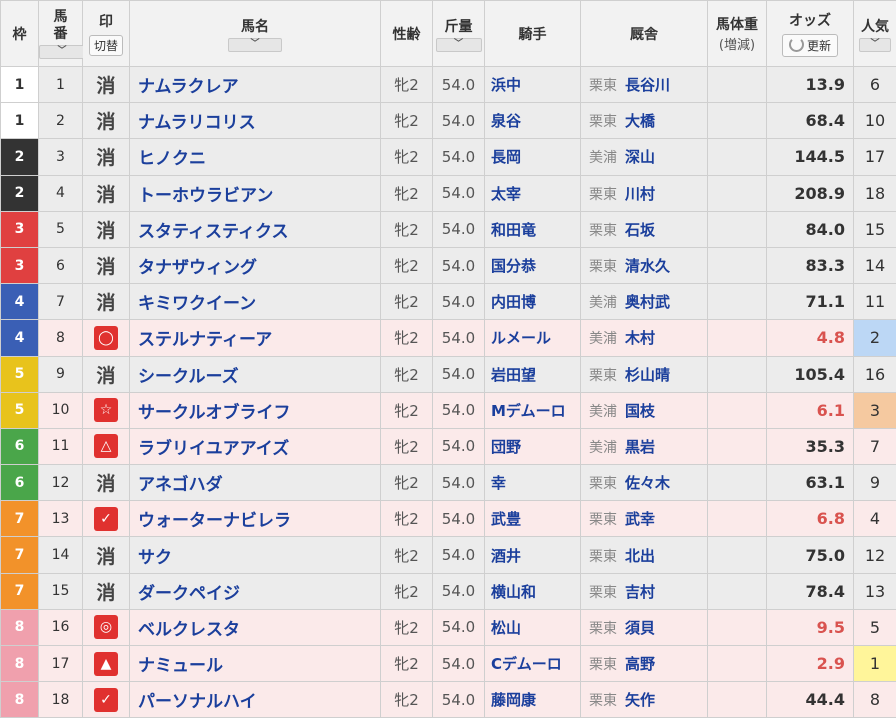 The width and height of the screenshot is (896, 718). Describe the element at coordinates (647, 266) in the screenshot. I see `trainer-link: 清水久` at that location.